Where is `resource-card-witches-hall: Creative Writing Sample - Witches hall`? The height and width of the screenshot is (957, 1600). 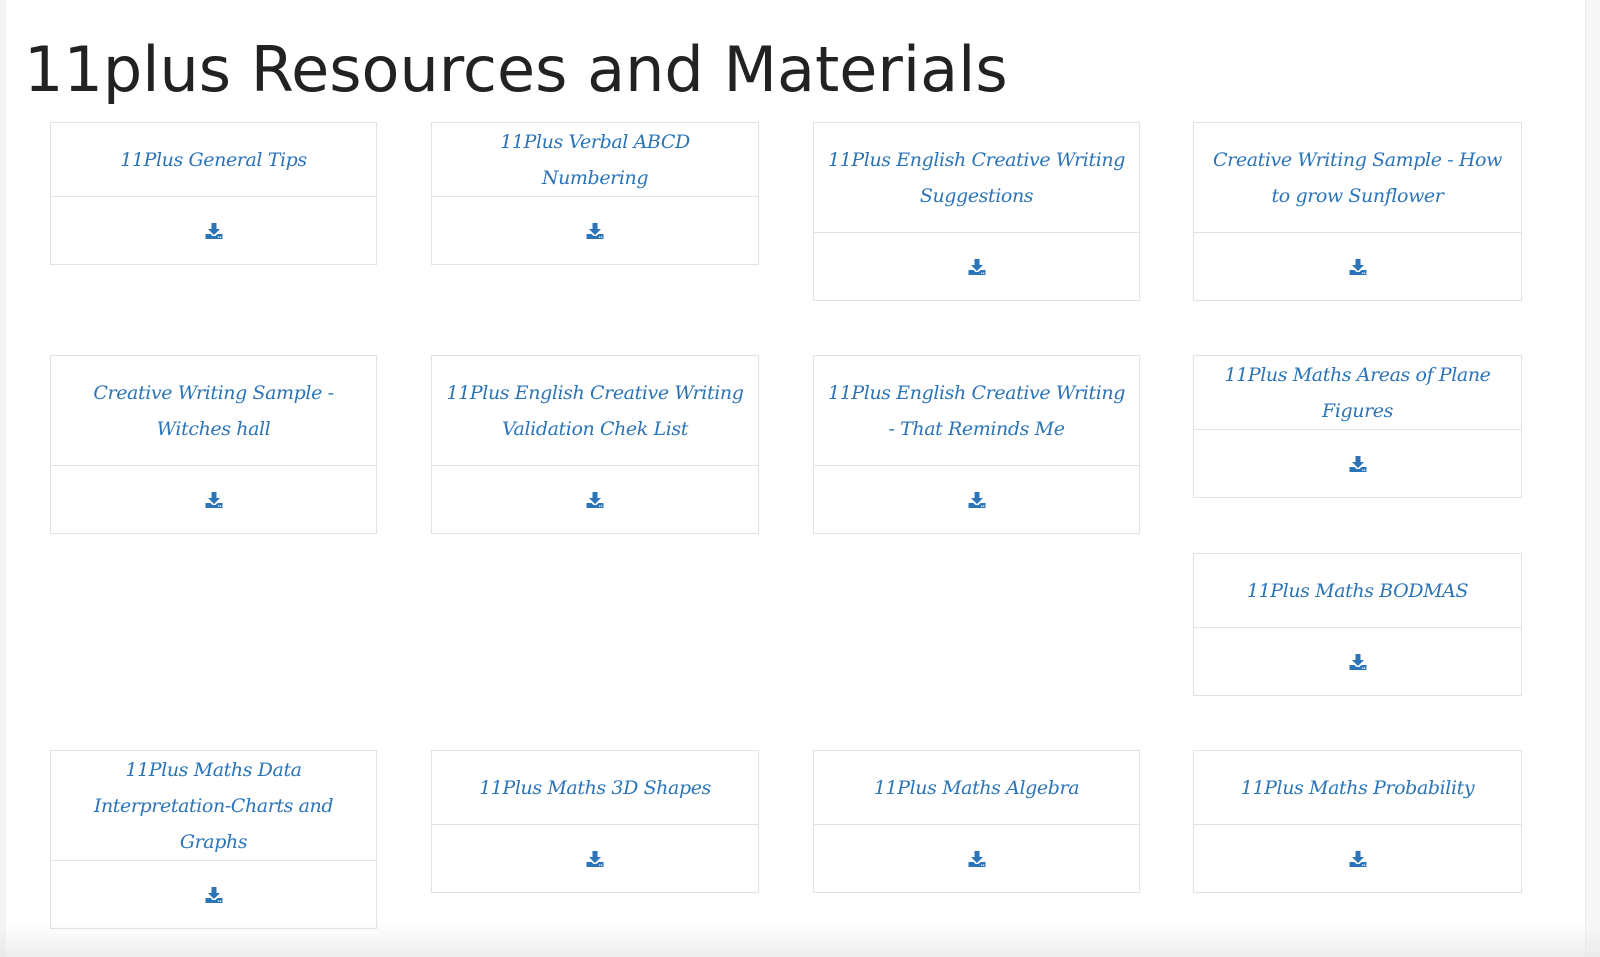 resource-card-witches-hall: Creative Writing Sample - Witches hall is located at coordinates (213, 444).